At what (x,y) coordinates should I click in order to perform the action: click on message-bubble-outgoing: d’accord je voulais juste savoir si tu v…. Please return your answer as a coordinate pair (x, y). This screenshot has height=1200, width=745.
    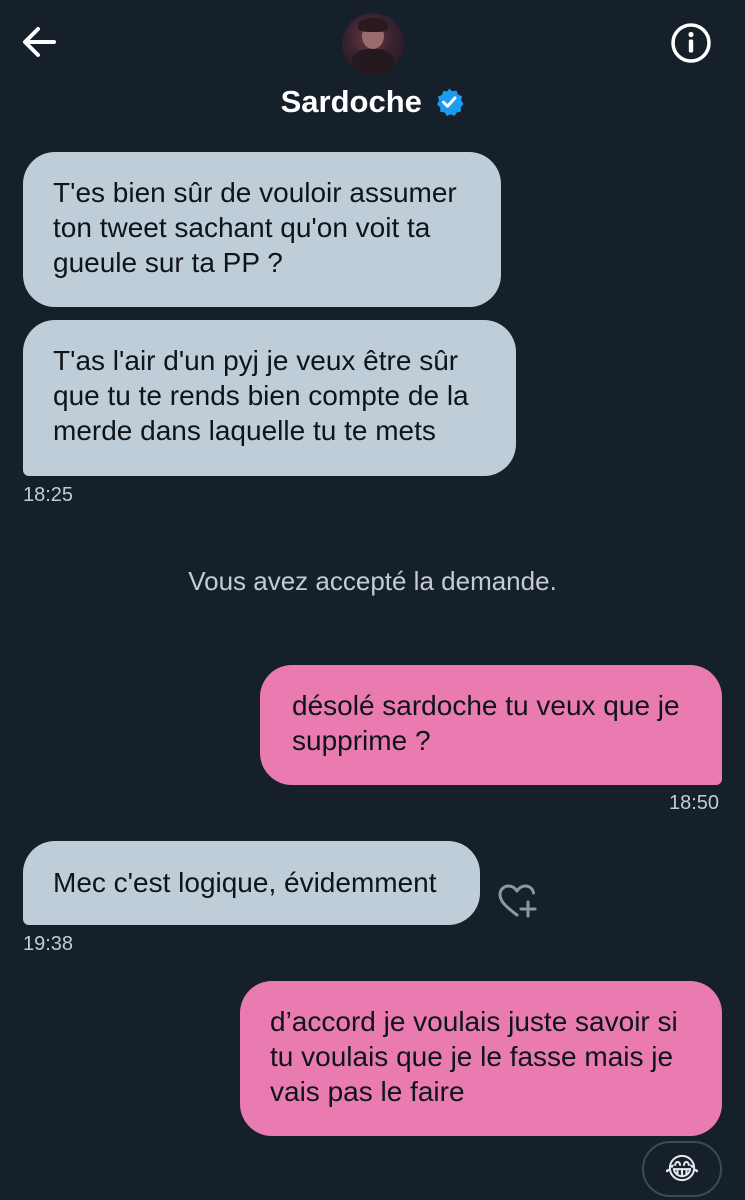
    Looking at the image, I should click on (481, 1058).